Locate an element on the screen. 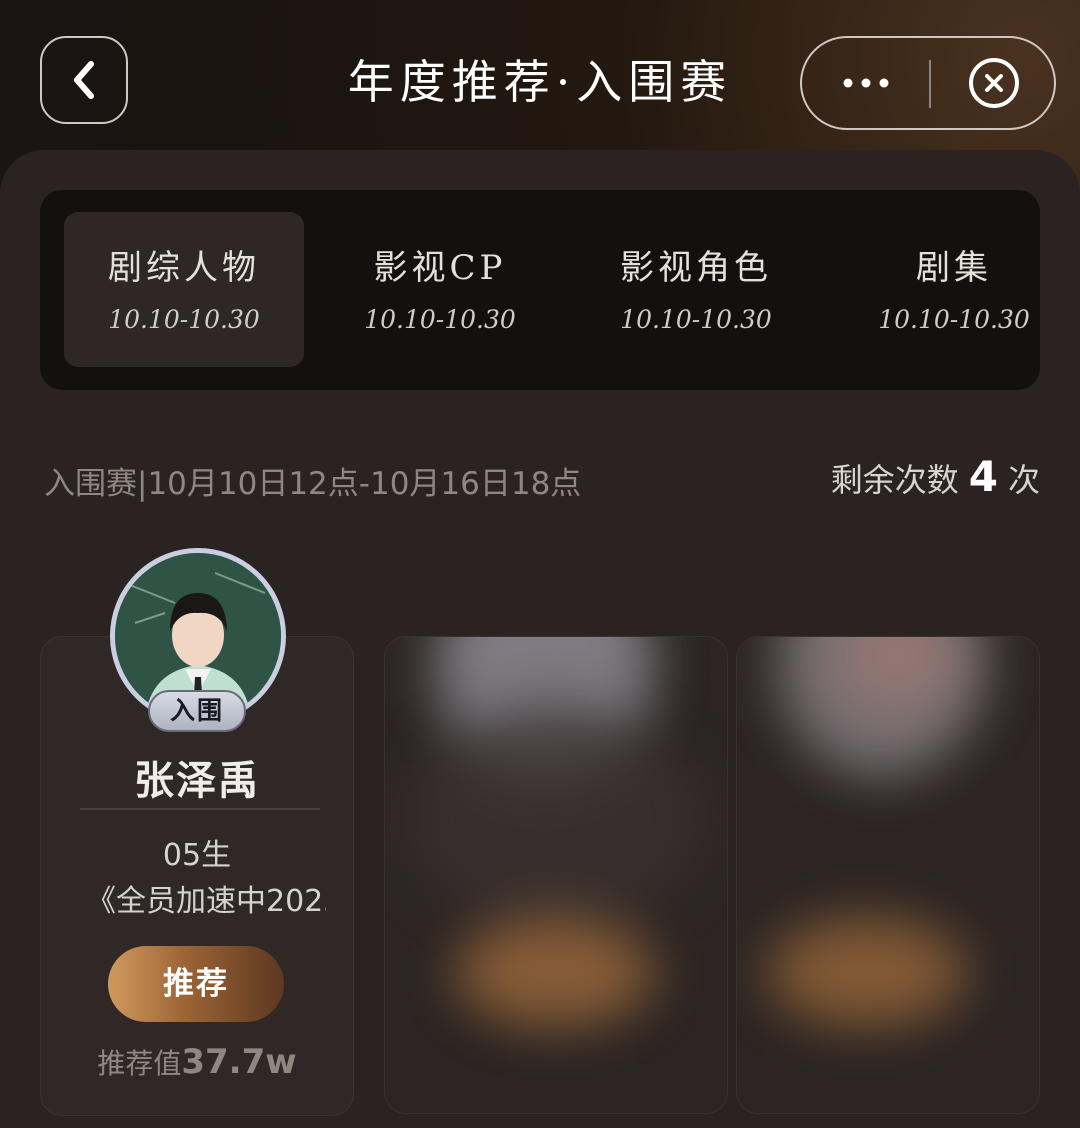  remaining-label: 剩余次数 is located at coordinates (894, 480).